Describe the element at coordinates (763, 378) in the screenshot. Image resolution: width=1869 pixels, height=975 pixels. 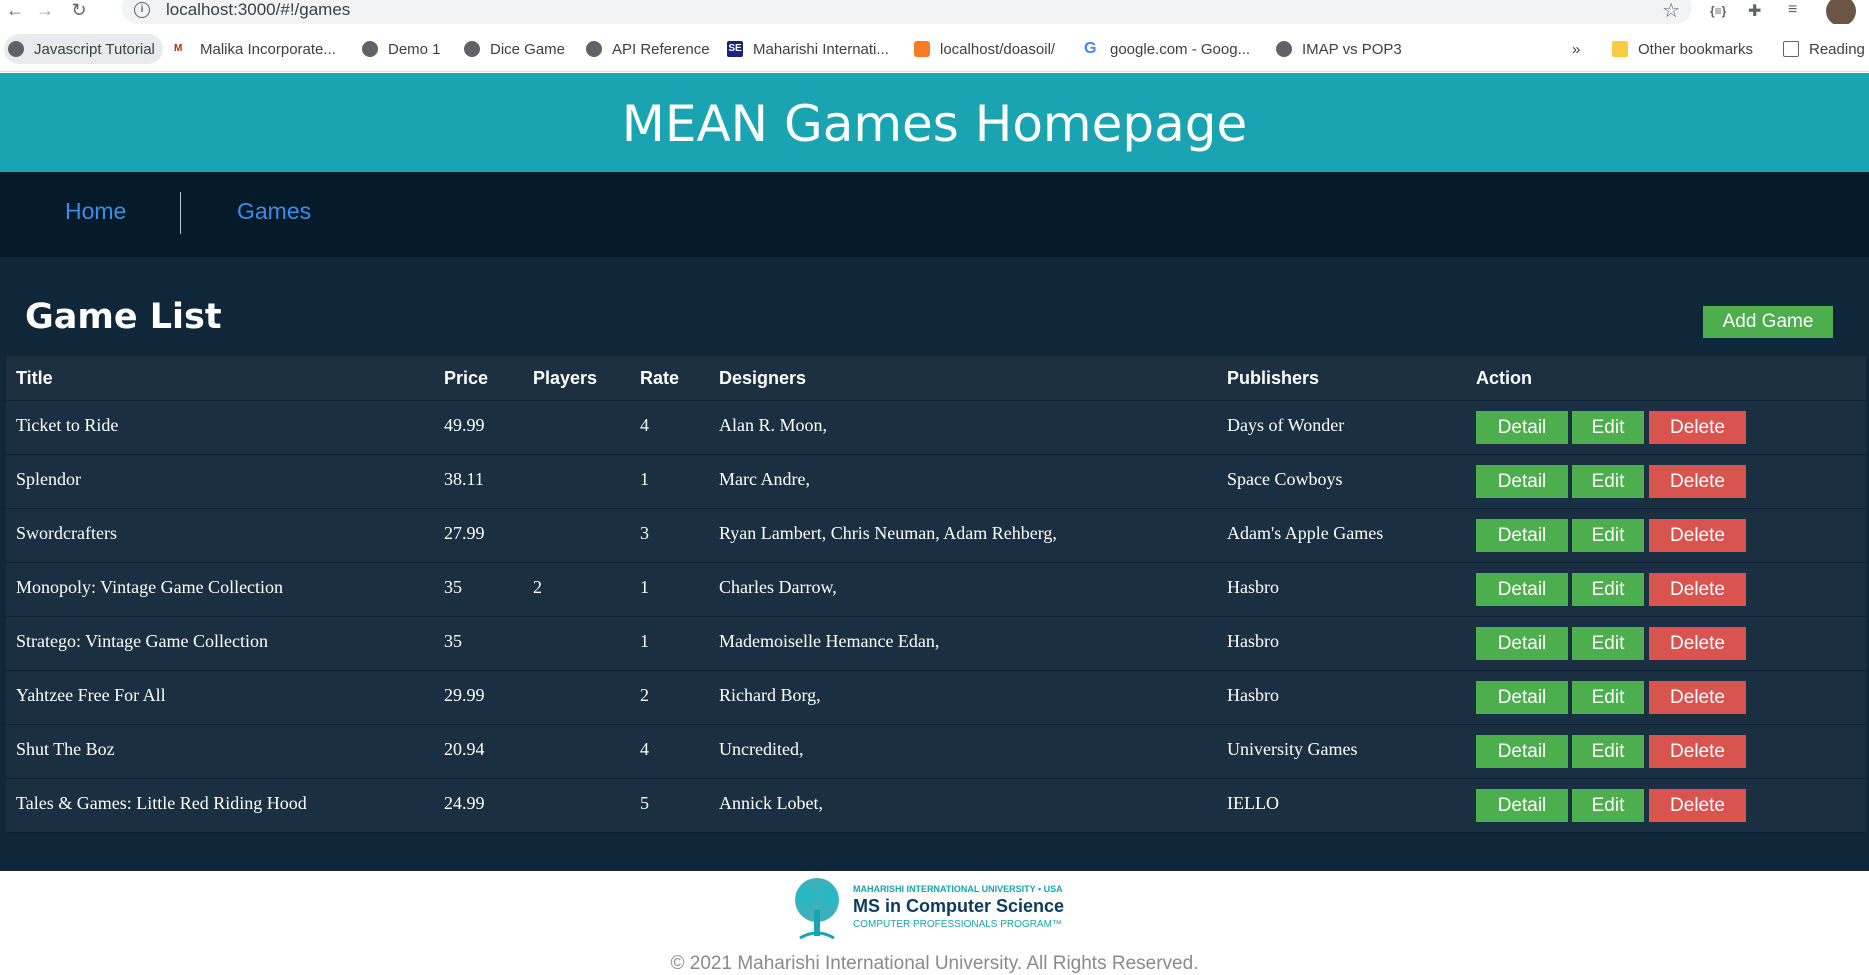
I see `column-header-designers: Designers` at that location.